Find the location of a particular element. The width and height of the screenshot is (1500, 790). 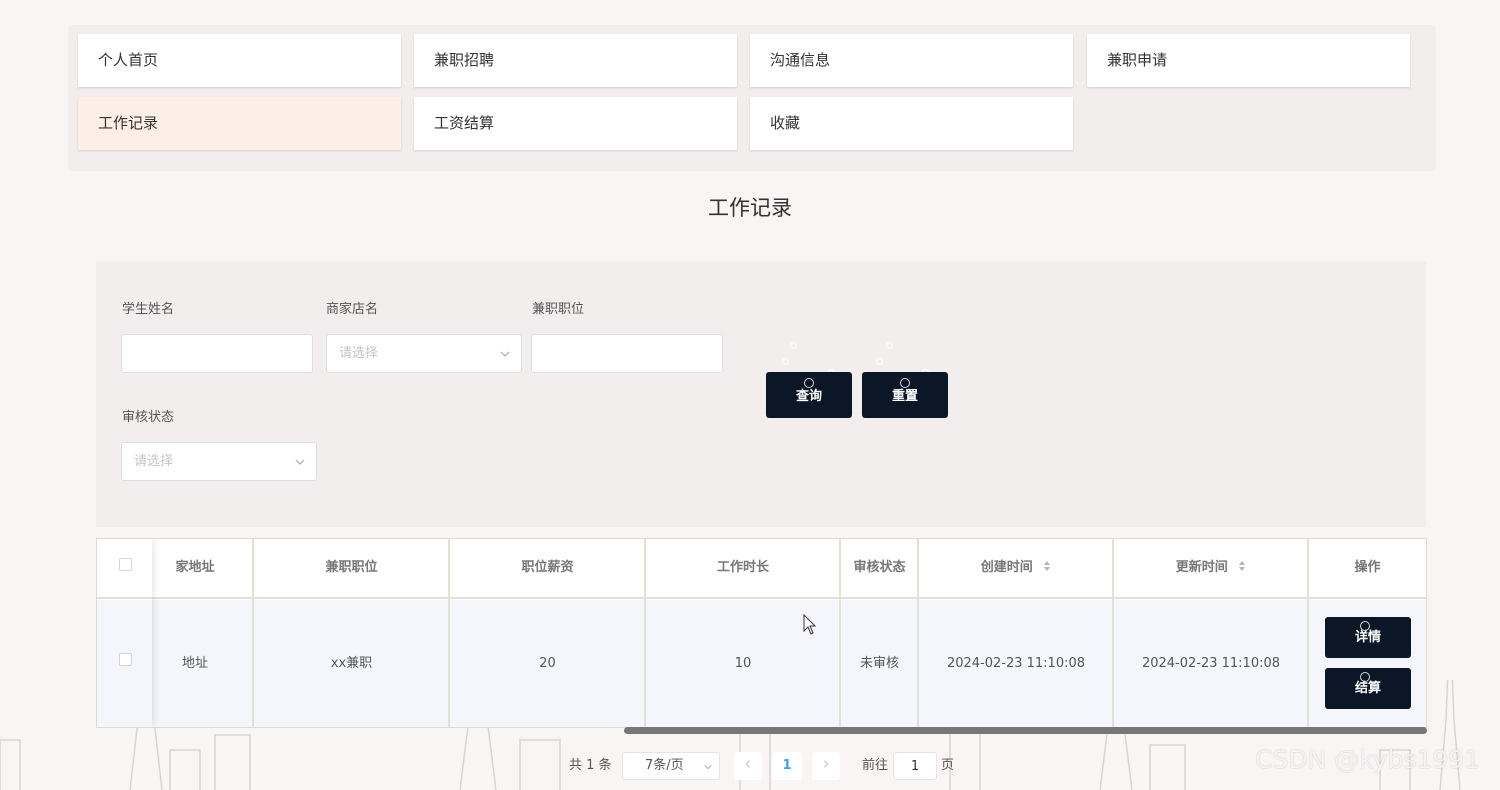

query-button: 查询 is located at coordinates (809, 395).